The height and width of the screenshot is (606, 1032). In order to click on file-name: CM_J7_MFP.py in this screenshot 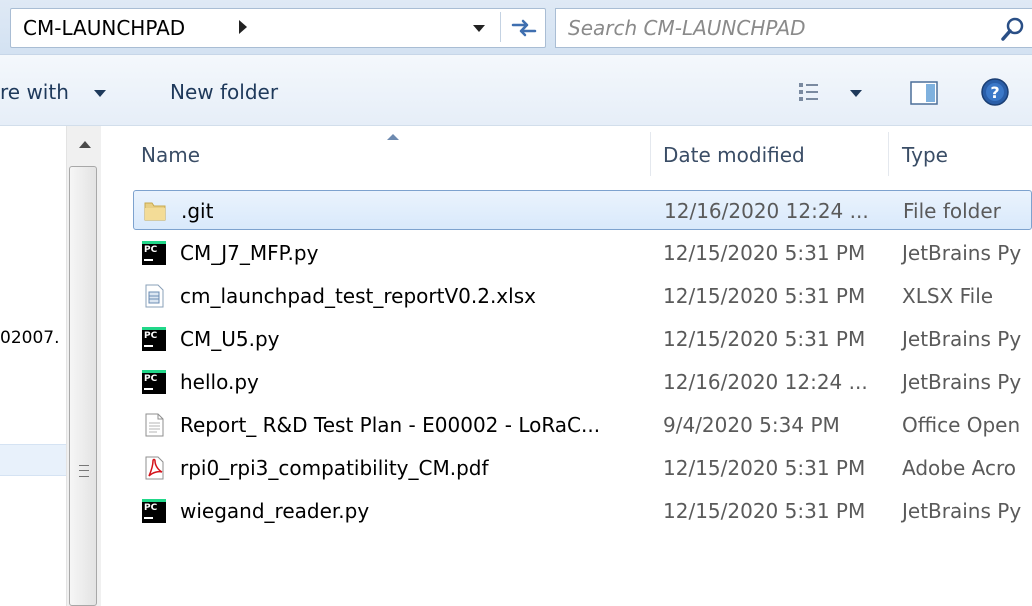, I will do `click(249, 253)`.